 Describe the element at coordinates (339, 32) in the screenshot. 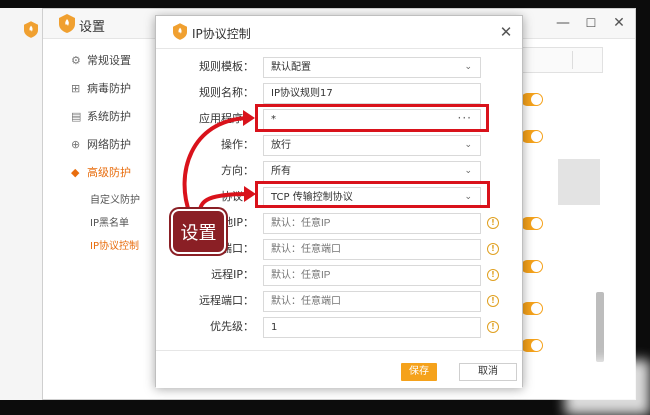

I see `dialog-titlebar: IP协议控制 ✕` at that location.